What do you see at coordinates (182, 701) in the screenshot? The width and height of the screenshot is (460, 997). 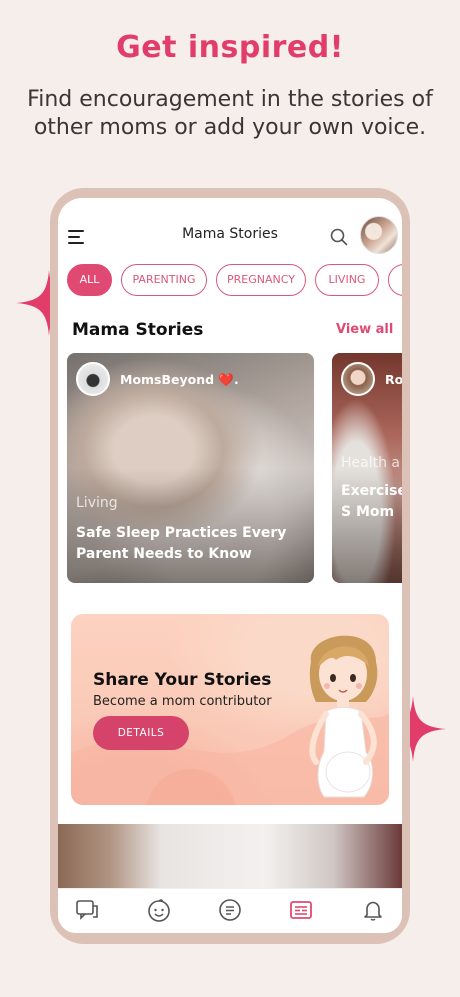 I see `banner-subtitle: Become a mom contributor` at bounding box center [182, 701].